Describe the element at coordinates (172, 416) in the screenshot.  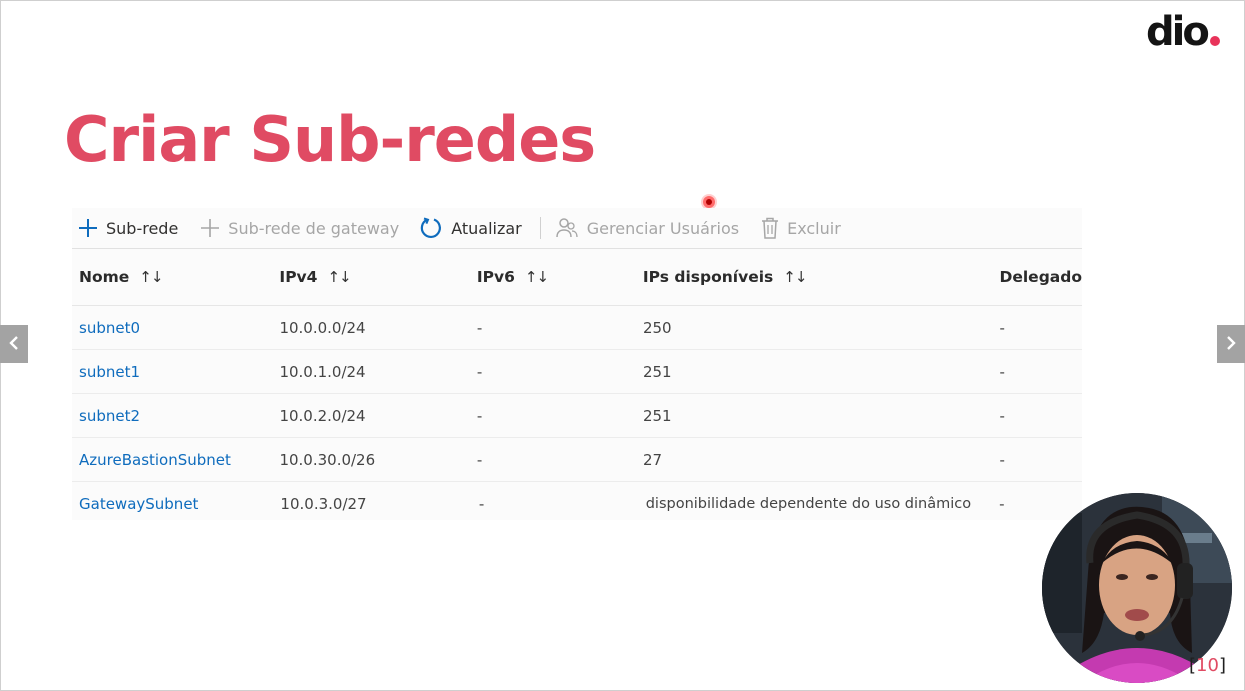
I see `subnet-name-link: subnet2` at that location.